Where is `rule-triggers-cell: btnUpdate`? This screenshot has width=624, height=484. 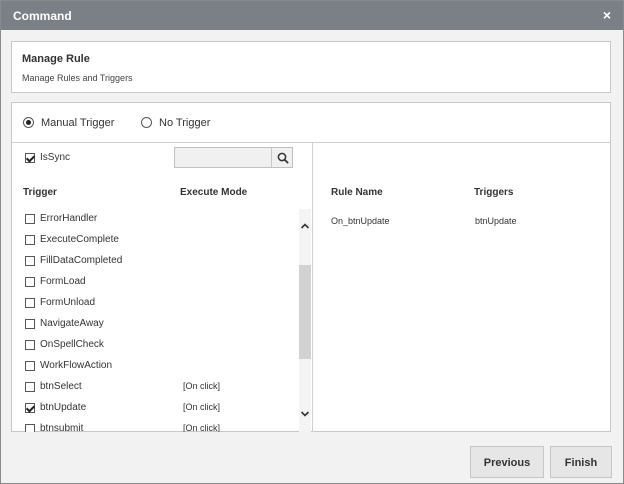 rule-triggers-cell: btnUpdate is located at coordinates (496, 221).